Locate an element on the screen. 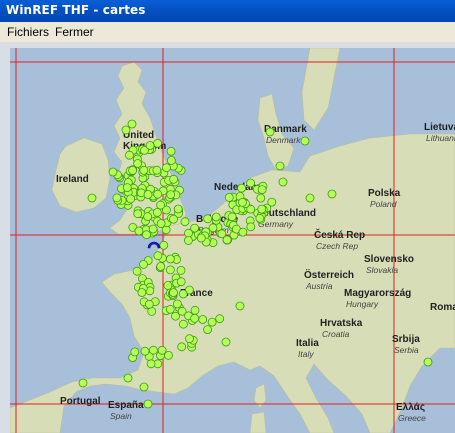 The image size is (455, 433). window-titlebar: WinREF THF - cartes is located at coordinates (227, 11).